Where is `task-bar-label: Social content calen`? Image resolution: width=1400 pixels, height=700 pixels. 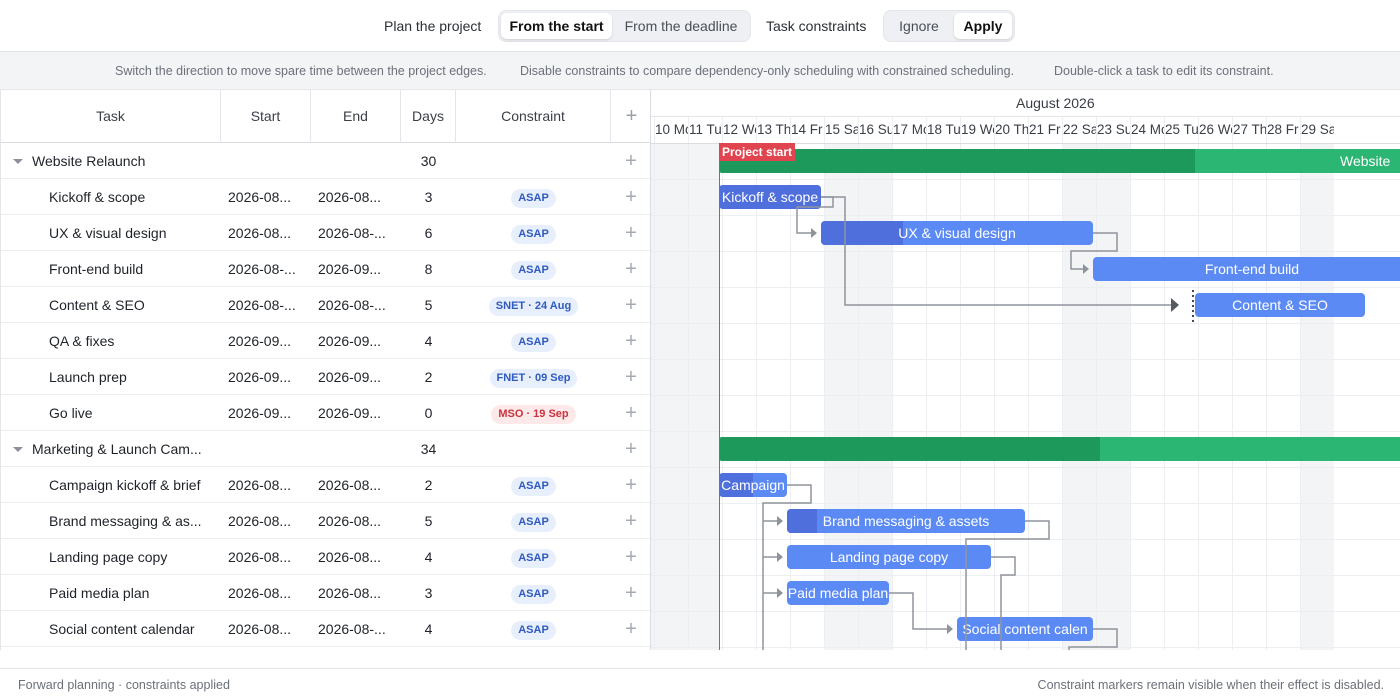
task-bar-label: Social content calen is located at coordinates (1025, 629).